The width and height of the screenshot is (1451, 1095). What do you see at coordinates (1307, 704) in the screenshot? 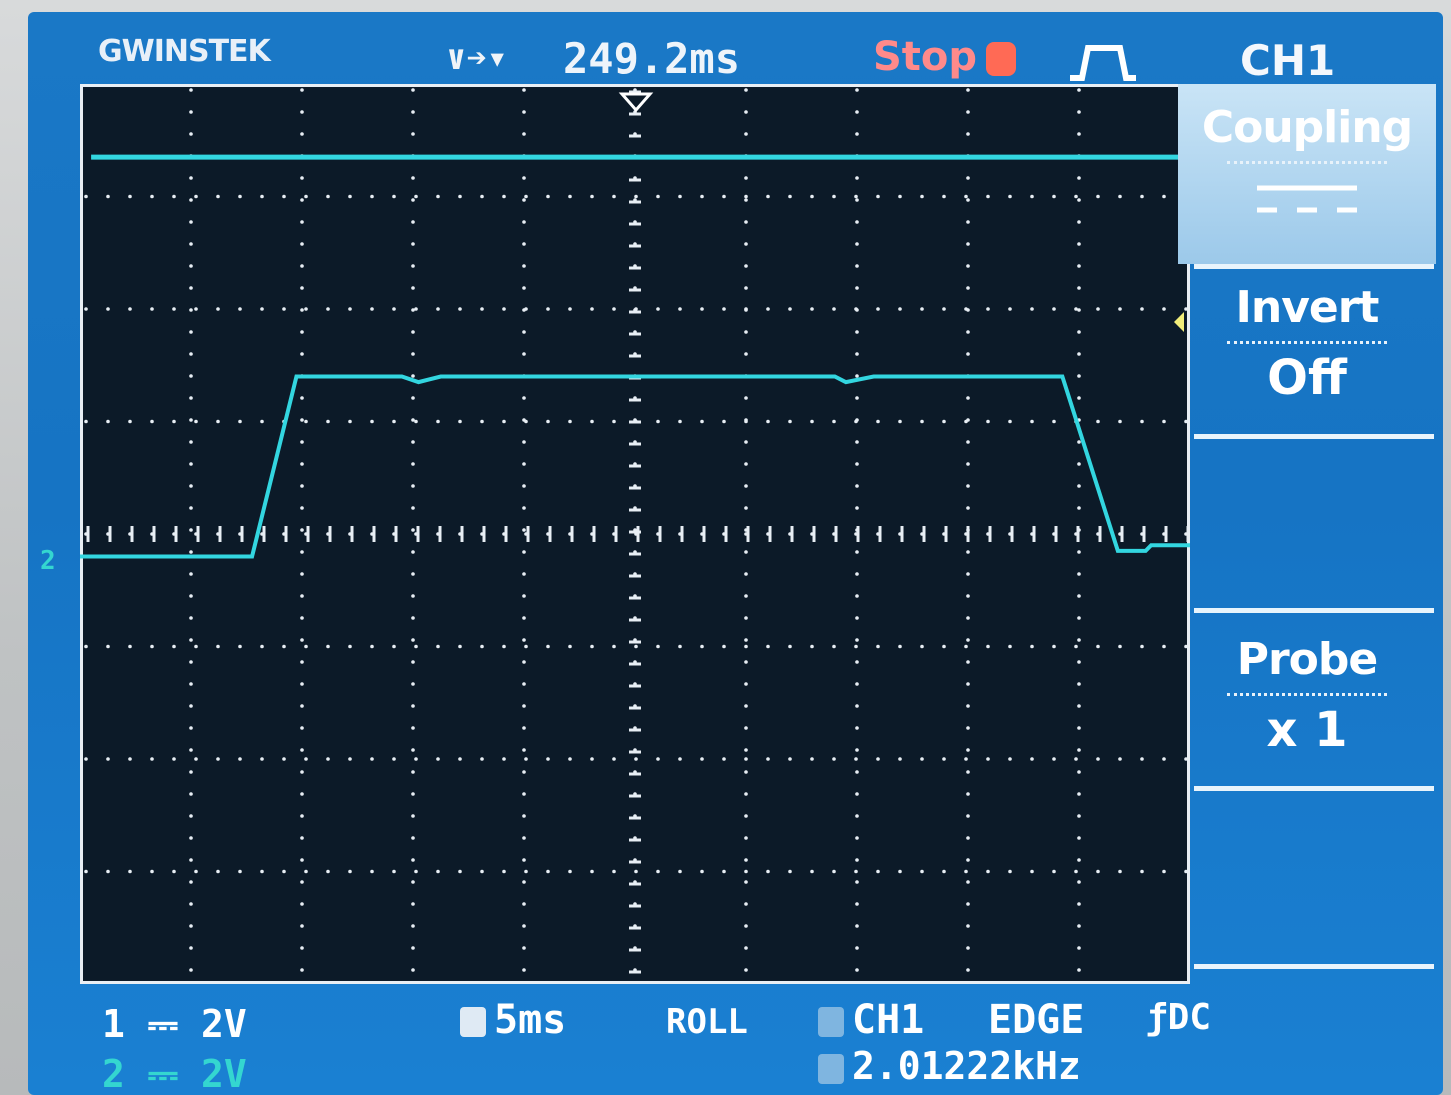
I see `probe-menu-button: Probe x 1` at bounding box center [1307, 704].